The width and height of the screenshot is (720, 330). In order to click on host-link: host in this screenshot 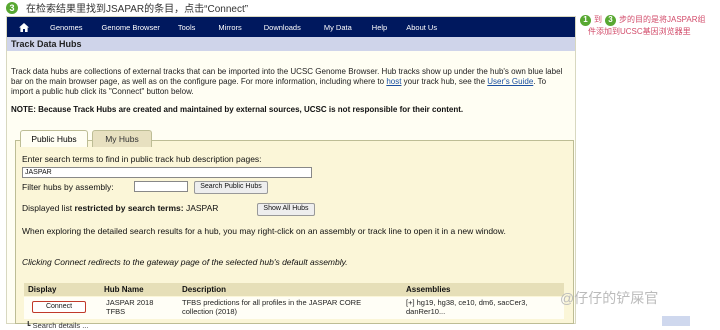, I will do `click(393, 81)`.